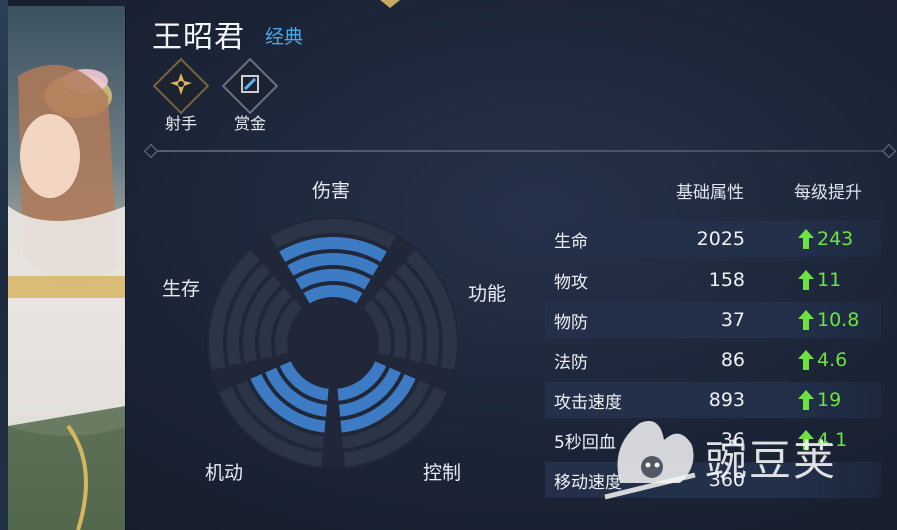 This screenshot has height=530, width=897. What do you see at coordinates (732, 320) in the screenshot?
I see `stat-base-value: 37` at bounding box center [732, 320].